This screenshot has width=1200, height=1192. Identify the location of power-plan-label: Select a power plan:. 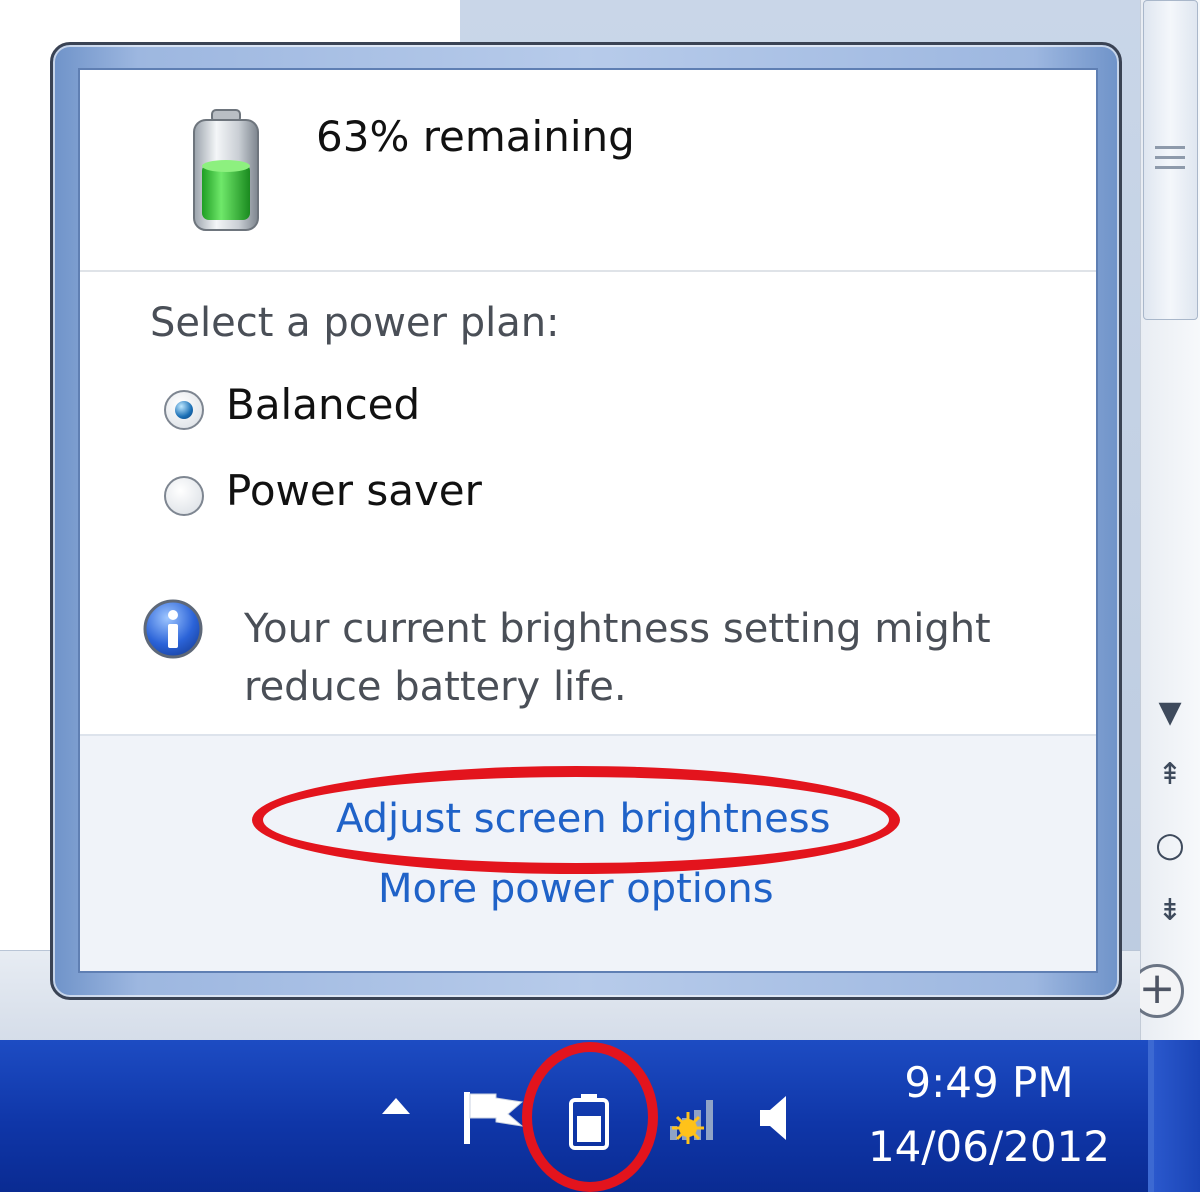
(355, 323).